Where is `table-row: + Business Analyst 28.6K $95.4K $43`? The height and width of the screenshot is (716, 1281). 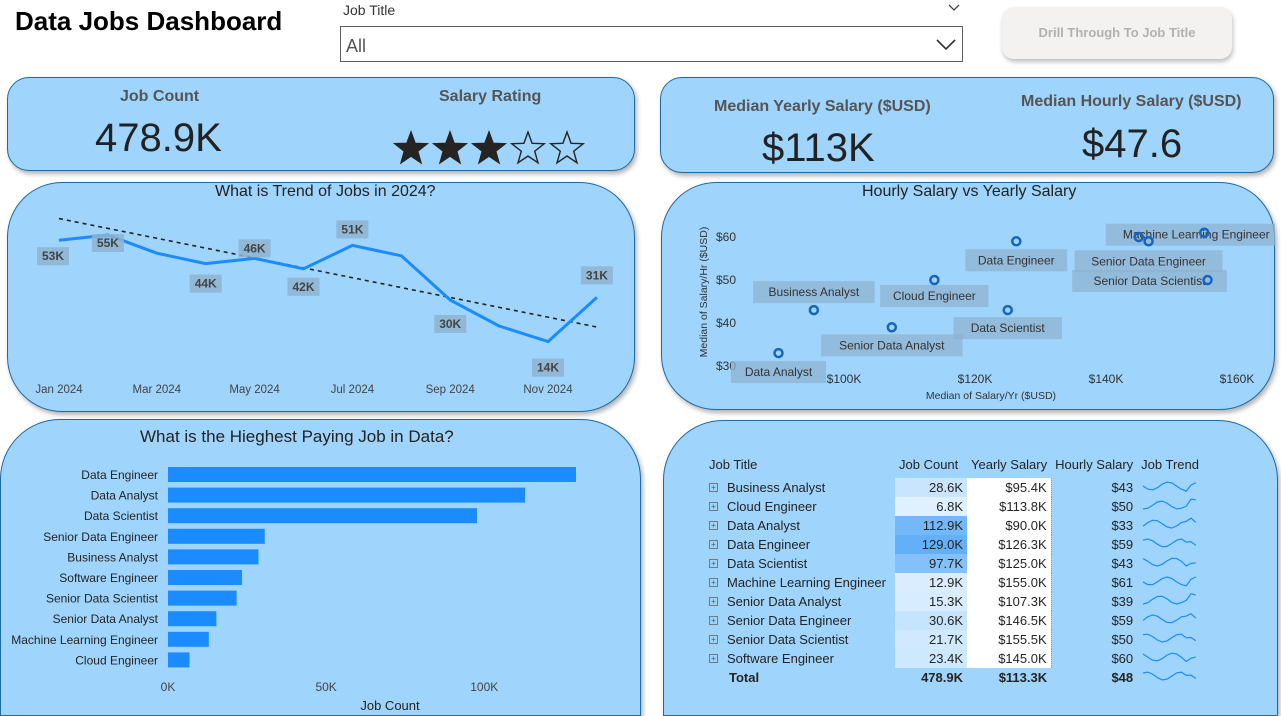 table-row: + Business Analyst 28.6K $95.4K $43 is located at coordinates (954, 487).